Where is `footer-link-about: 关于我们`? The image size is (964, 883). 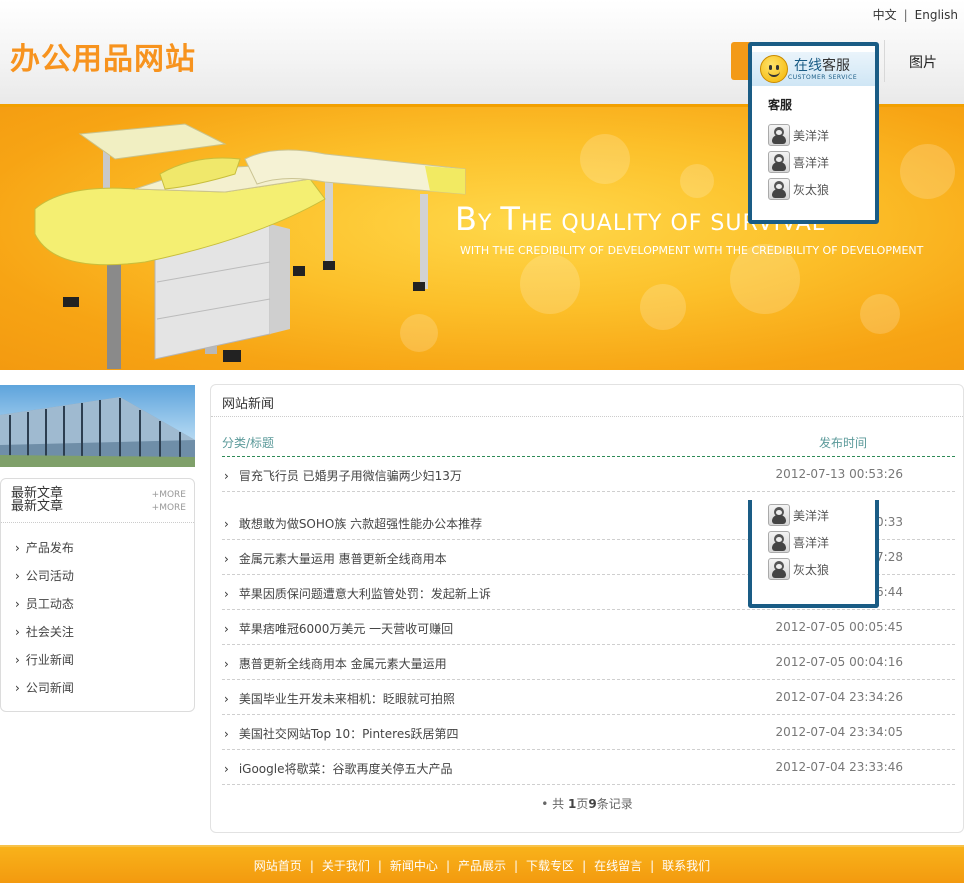
footer-link-about: 关于我们 is located at coordinates (346, 866).